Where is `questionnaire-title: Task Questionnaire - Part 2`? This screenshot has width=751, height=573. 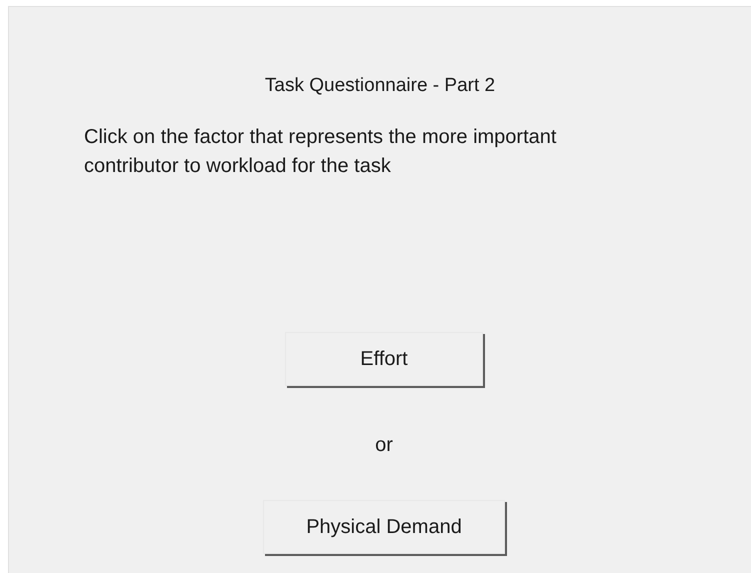
questionnaire-title: Task Questionnaire - Part 2 is located at coordinates (380, 86).